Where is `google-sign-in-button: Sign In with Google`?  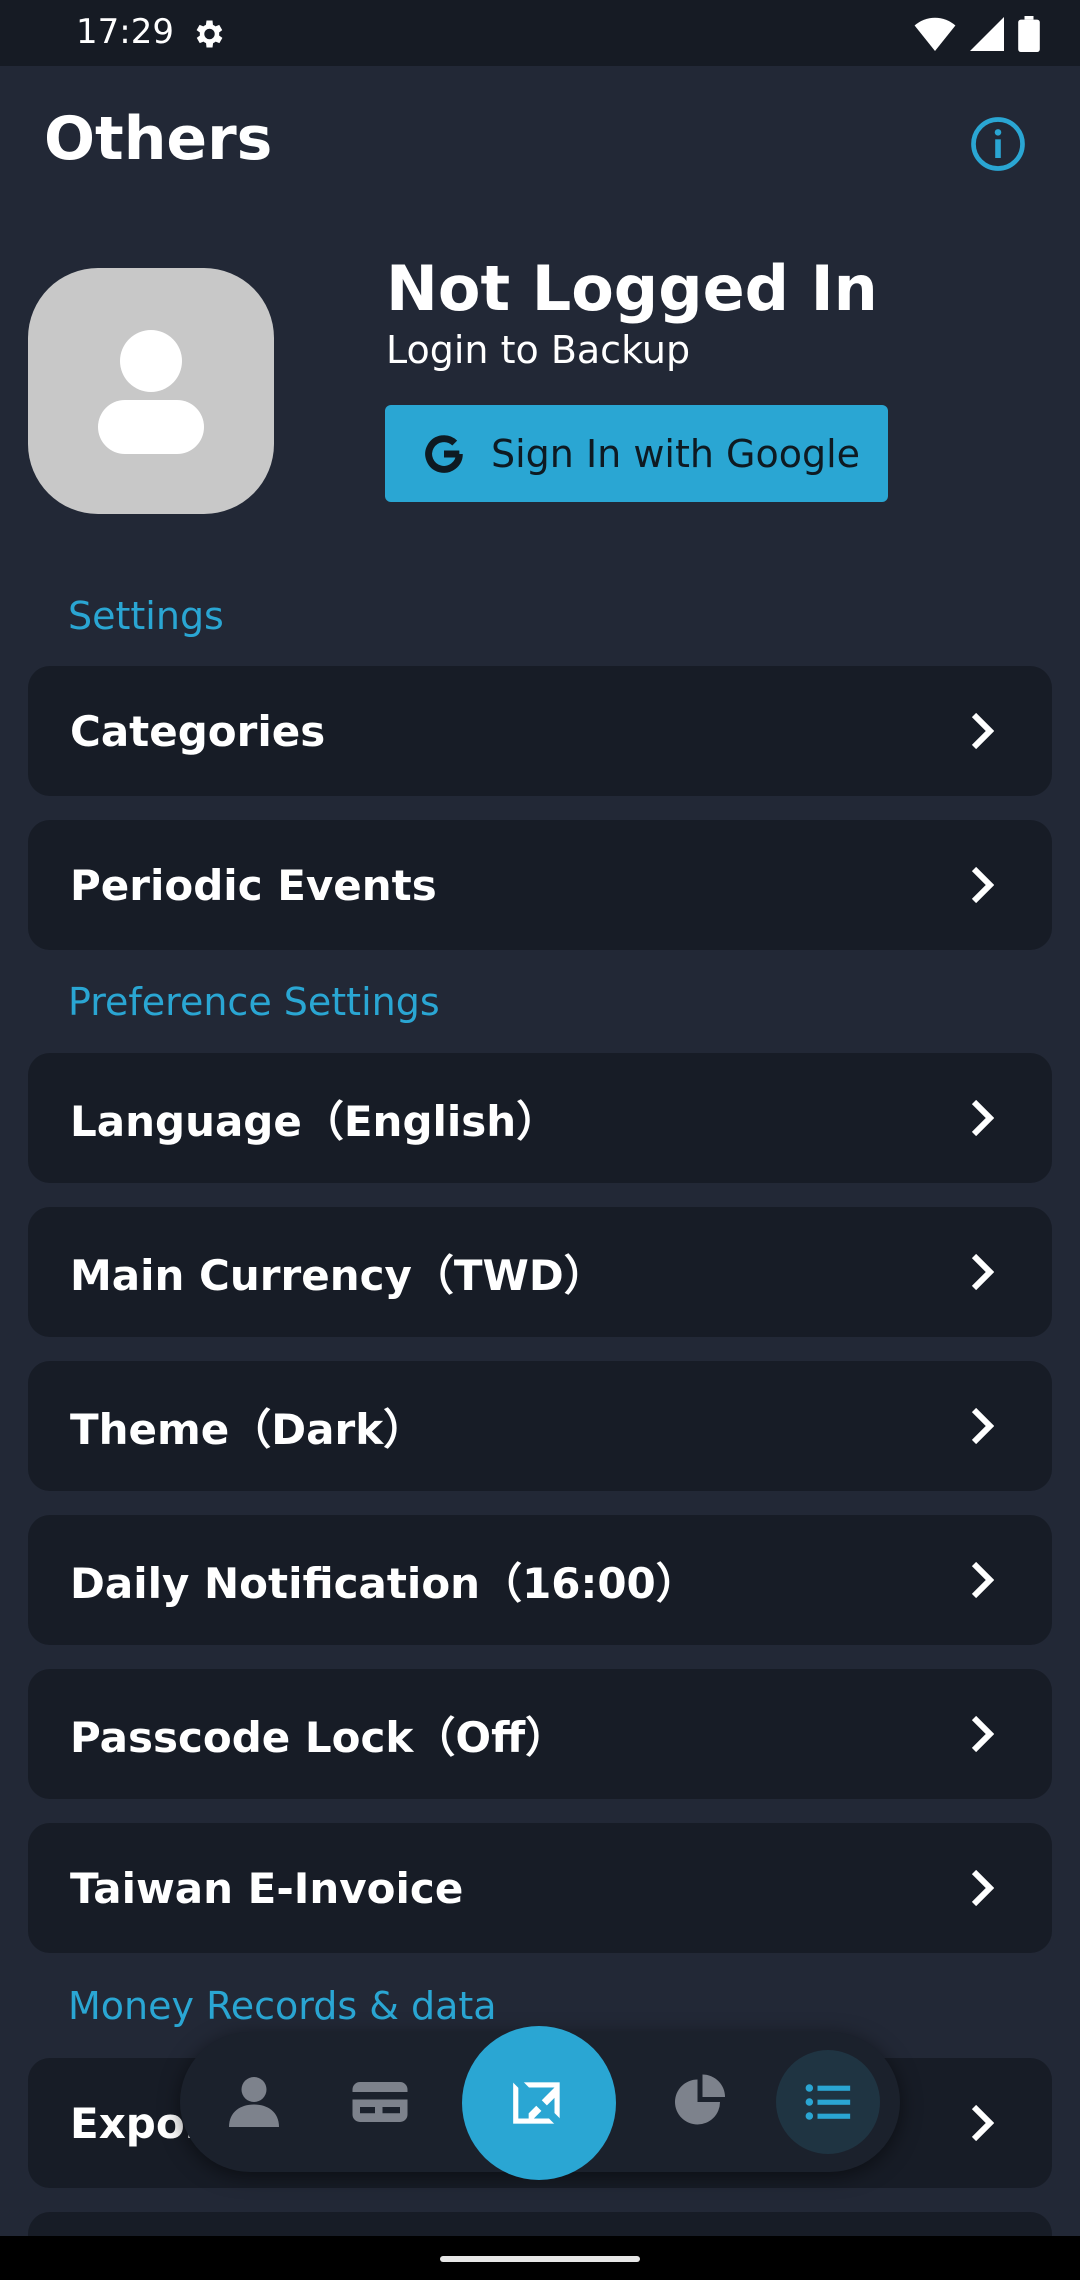
google-sign-in-button: Sign In with Google is located at coordinates (636, 453).